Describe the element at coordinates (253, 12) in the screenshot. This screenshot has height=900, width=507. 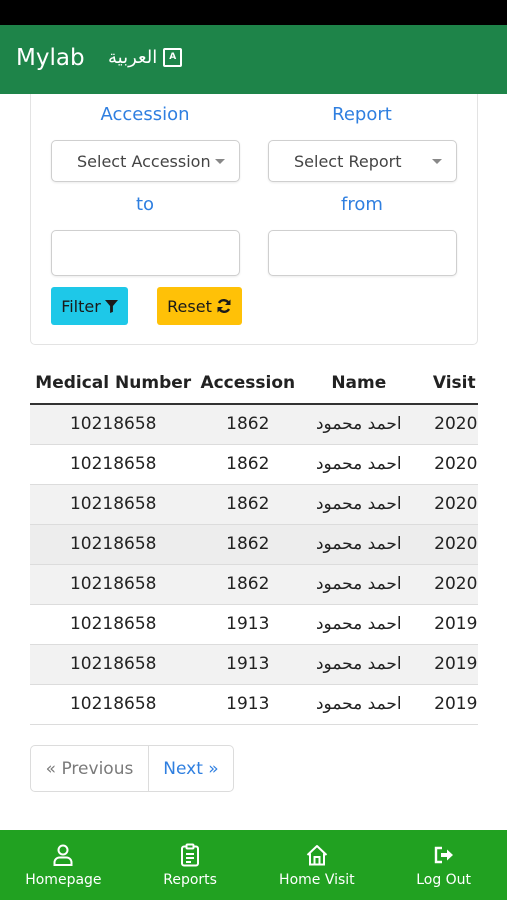
I see `status-bar` at that location.